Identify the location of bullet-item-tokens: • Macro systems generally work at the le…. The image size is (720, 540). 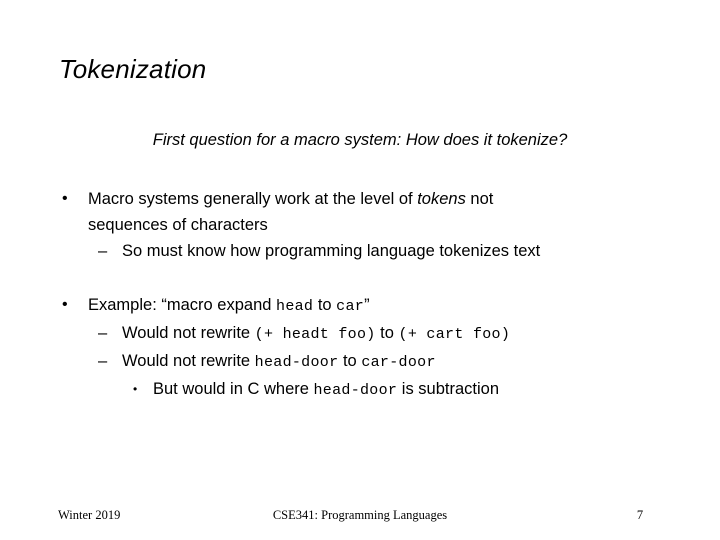
(360, 199).